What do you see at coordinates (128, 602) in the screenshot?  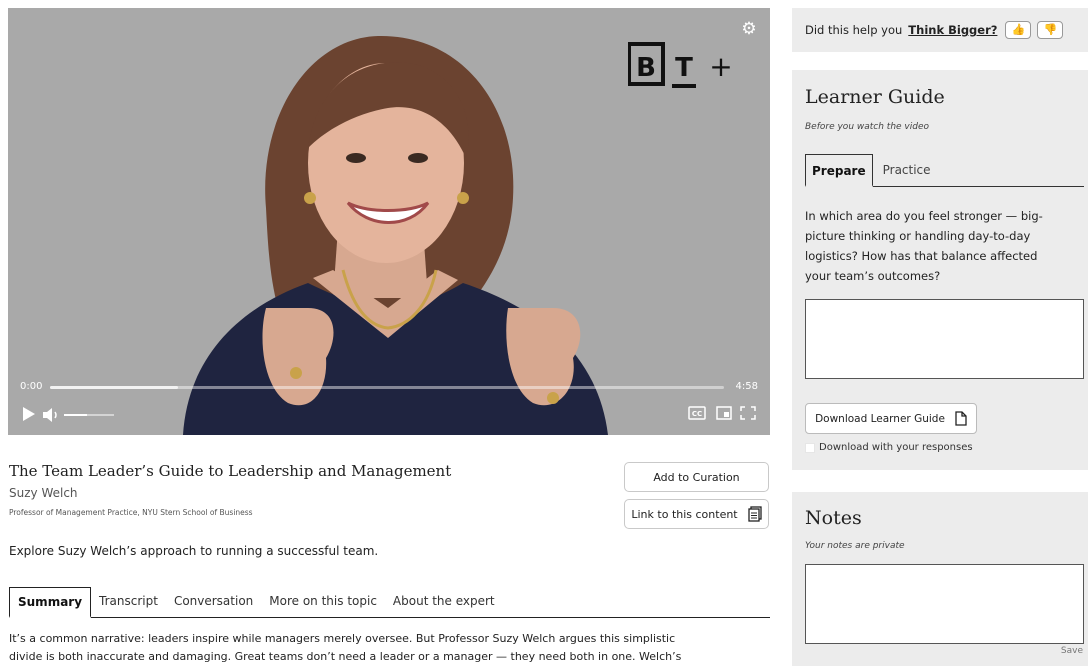 I see `tab-transcript: Transcript` at bounding box center [128, 602].